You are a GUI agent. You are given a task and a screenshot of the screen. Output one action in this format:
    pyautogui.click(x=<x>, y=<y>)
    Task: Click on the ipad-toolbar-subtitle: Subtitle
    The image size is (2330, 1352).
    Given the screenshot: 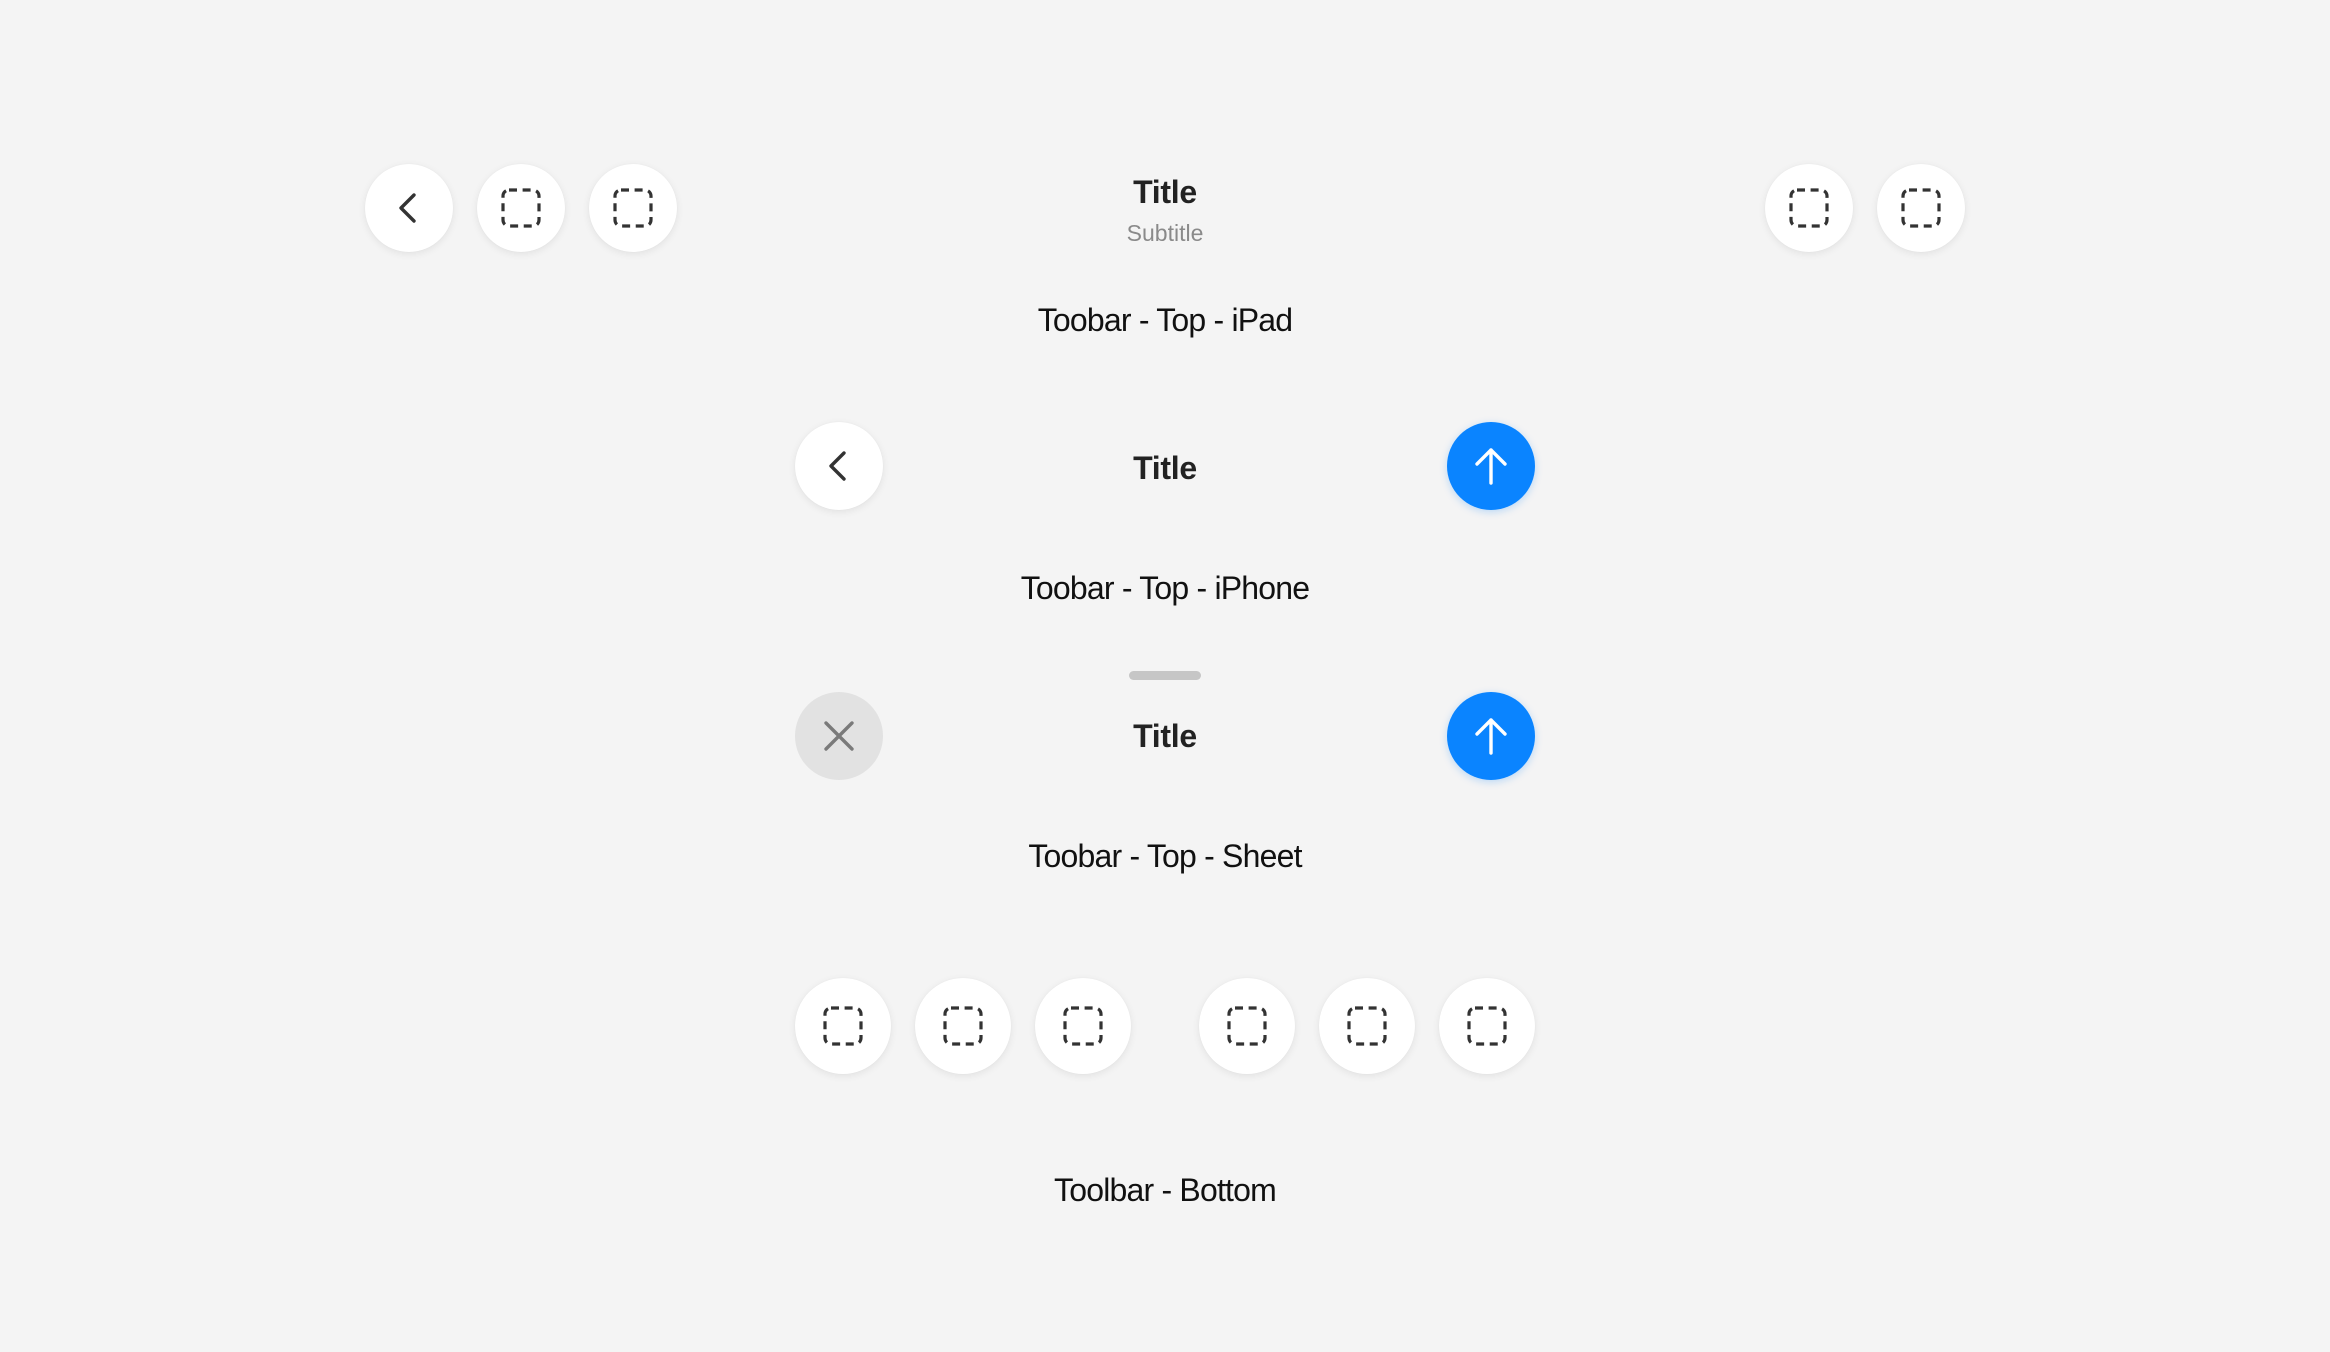 What is the action you would take?
    pyautogui.click(x=1165, y=233)
    